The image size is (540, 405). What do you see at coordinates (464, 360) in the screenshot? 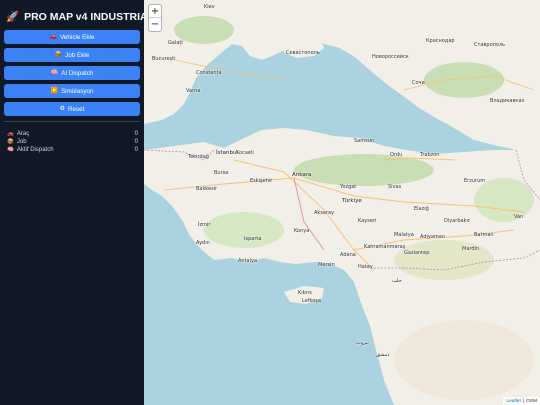
I see `desert-patch` at bounding box center [464, 360].